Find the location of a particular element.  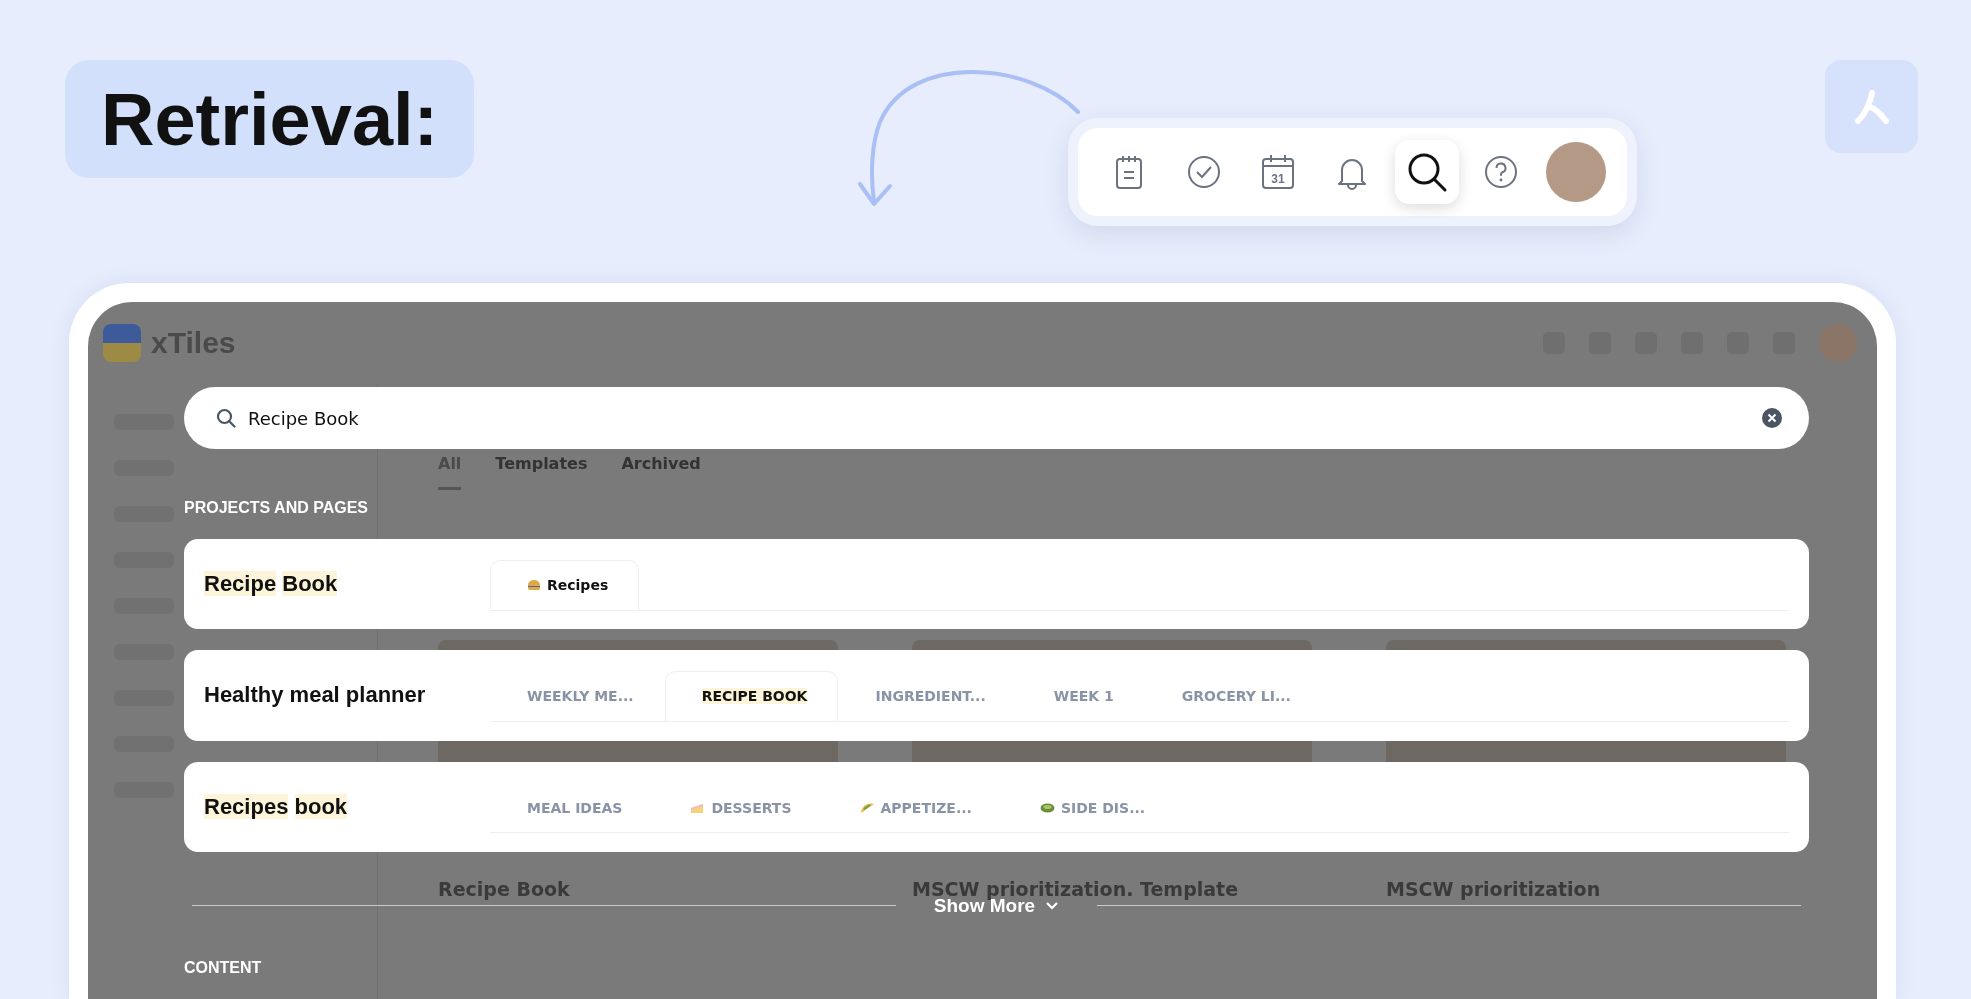

card-title: Recipe Book is located at coordinates (504, 889).